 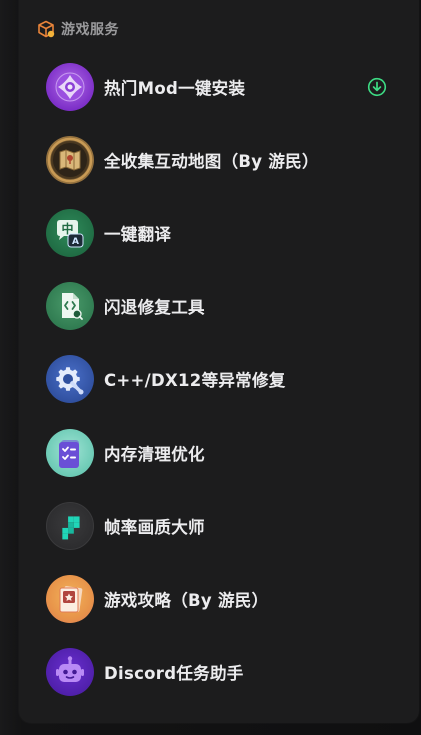 I want to click on panel-header: 游戏服务, so click(x=78, y=29).